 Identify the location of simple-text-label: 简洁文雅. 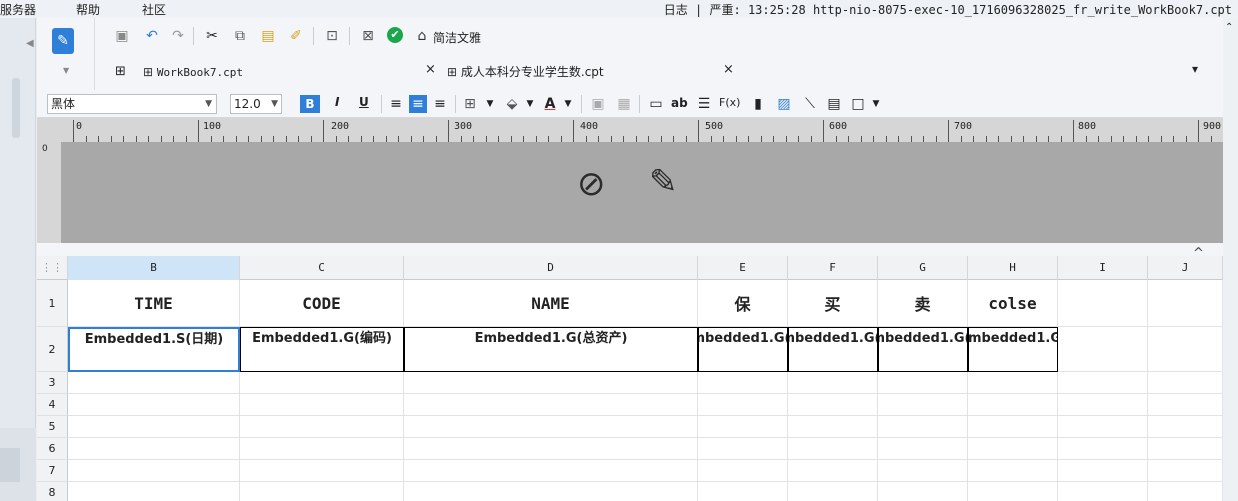
(457, 37).